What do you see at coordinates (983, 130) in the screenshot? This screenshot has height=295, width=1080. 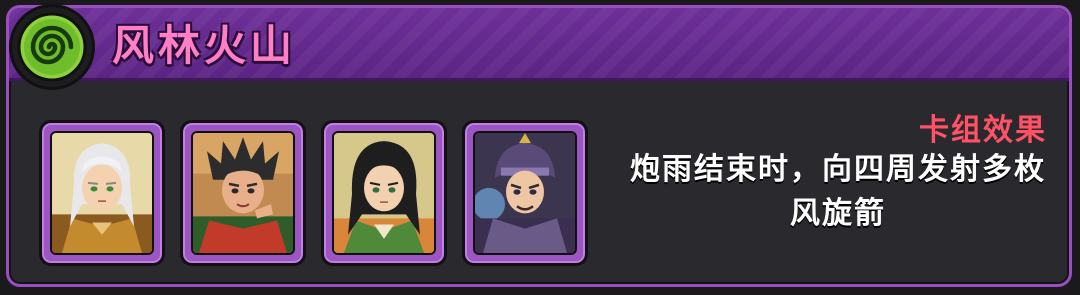 I see `deck-effect-label: 卡组效果` at bounding box center [983, 130].